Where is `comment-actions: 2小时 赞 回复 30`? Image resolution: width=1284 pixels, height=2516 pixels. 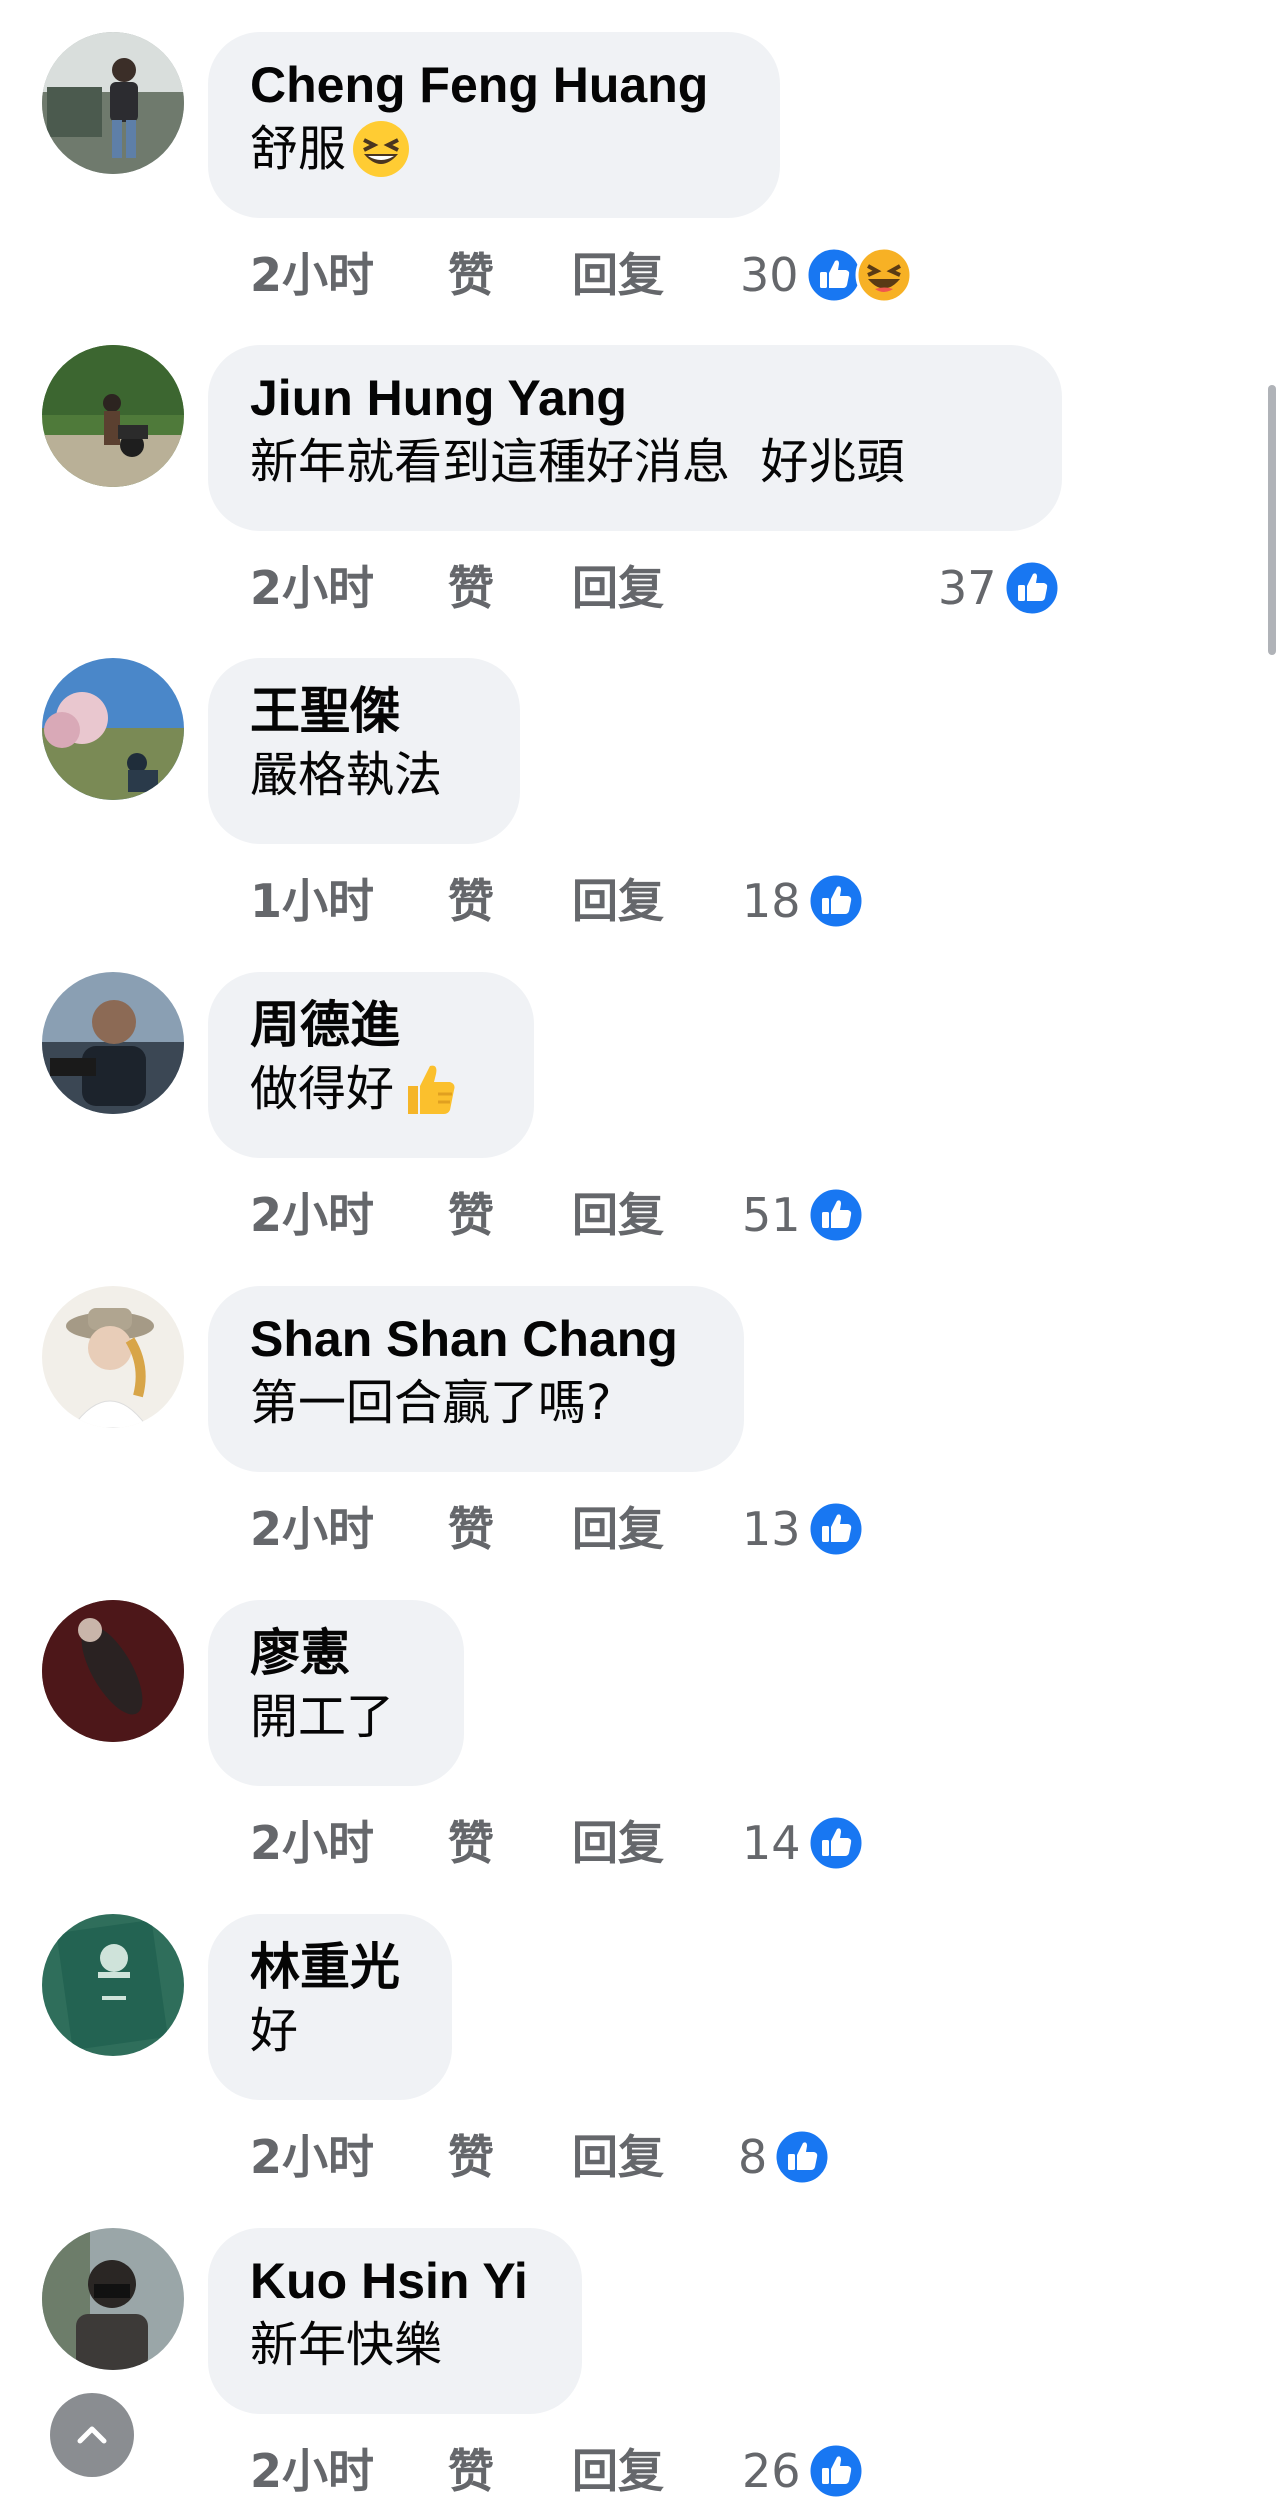 comment-actions: 2小时 赞 回复 30 is located at coordinates (642, 275).